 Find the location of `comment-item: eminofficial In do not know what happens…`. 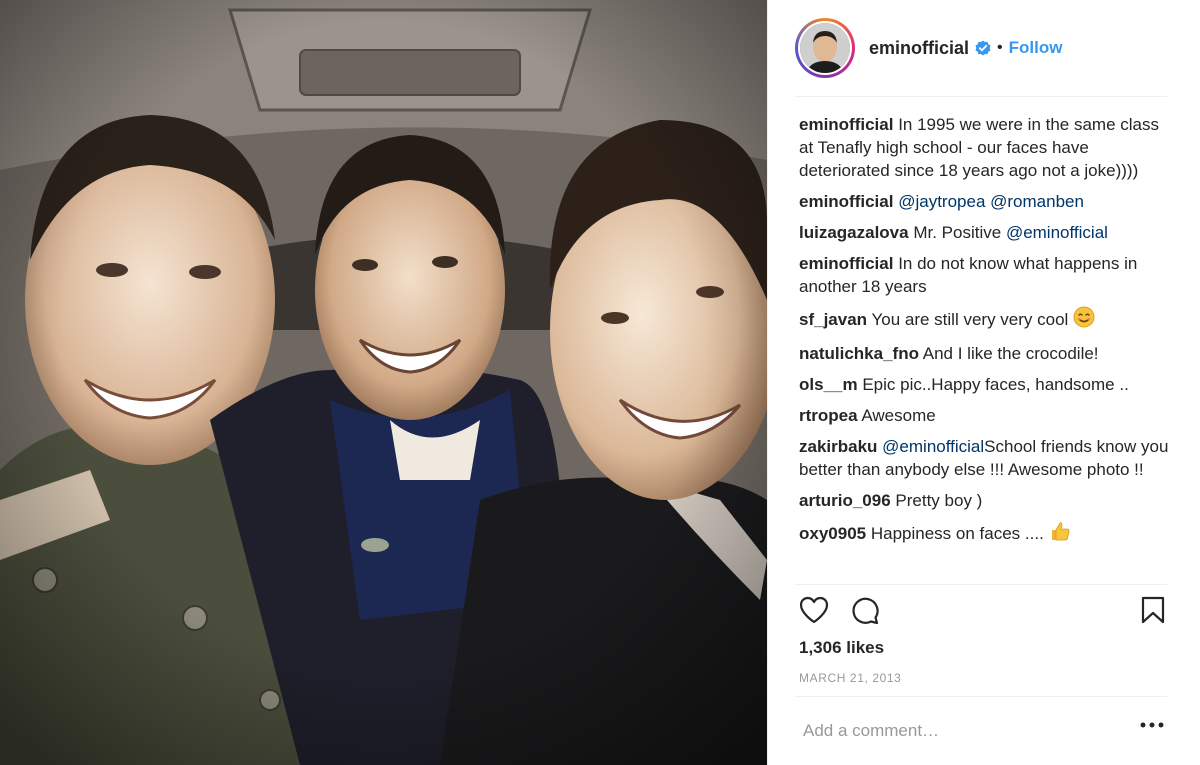

comment-item: eminofficial In do not know what happens… is located at coordinates (984, 275).